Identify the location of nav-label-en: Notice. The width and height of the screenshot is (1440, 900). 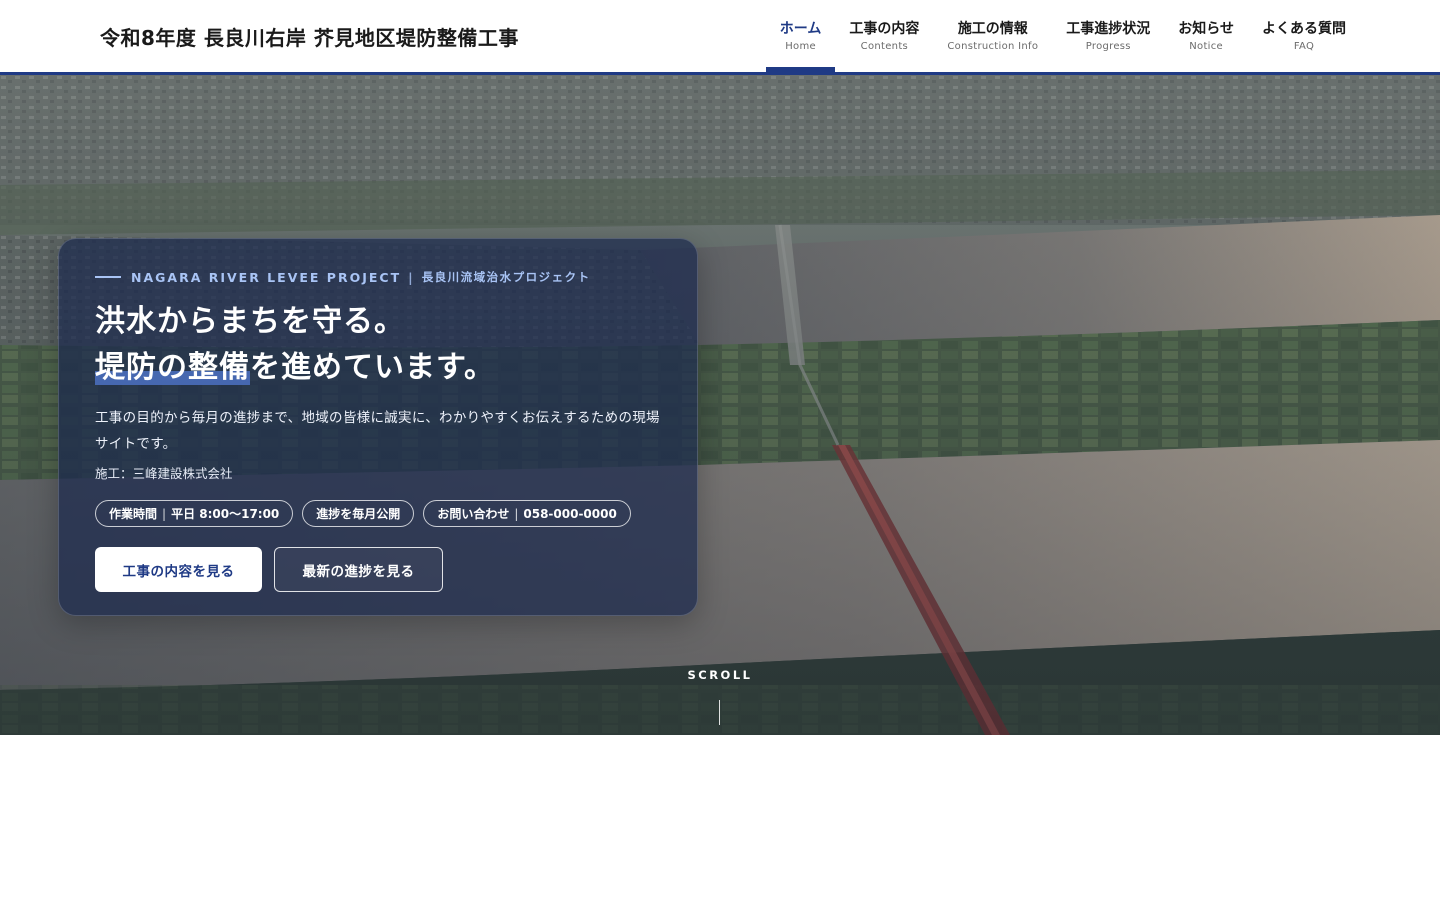
(1206, 46).